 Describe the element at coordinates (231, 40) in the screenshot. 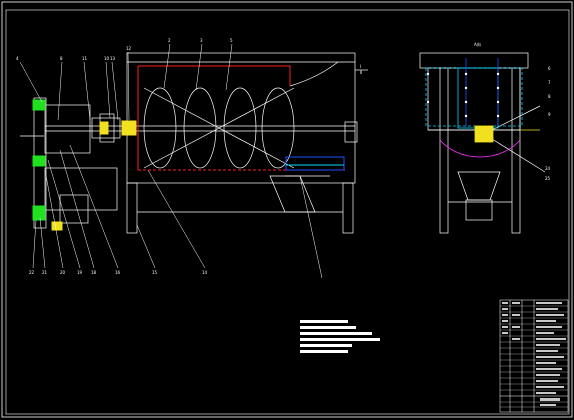

I see `callout-5: 5` at that location.